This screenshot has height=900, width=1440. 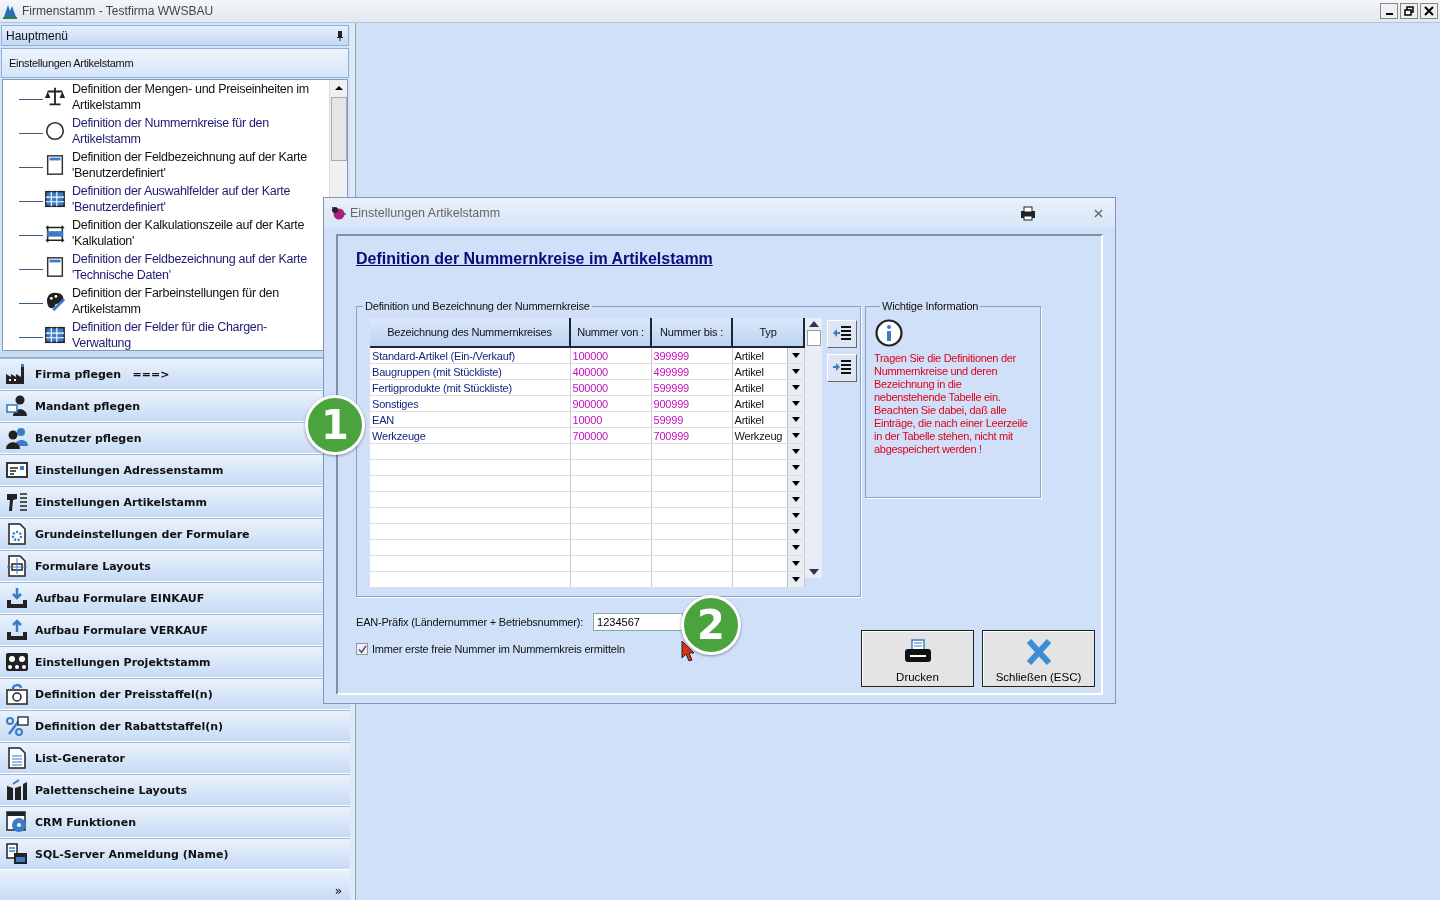 What do you see at coordinates (399, 435) in the screenshot?
I see `table-cell: Werkzeuge` at bounding box center [399, 435].